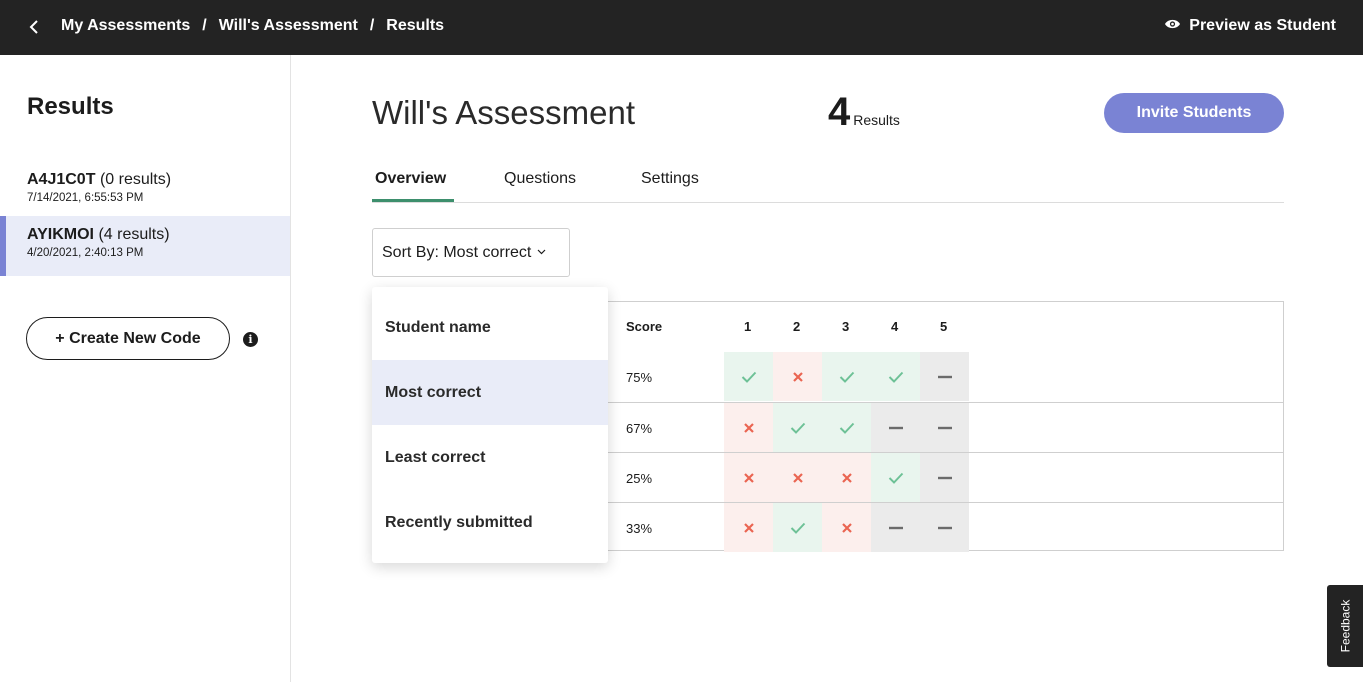  Describe the element at coordinates (639, 377) in the screenshot. I see `score-cell: 75%` at that location.